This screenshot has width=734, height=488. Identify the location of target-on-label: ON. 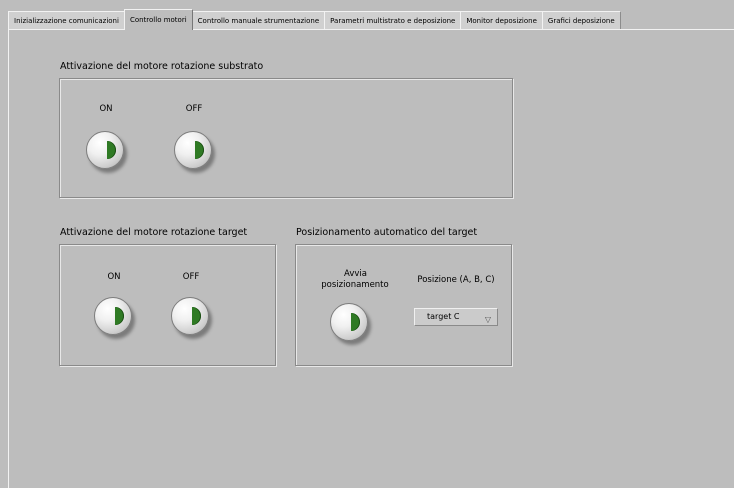
(114, 277).